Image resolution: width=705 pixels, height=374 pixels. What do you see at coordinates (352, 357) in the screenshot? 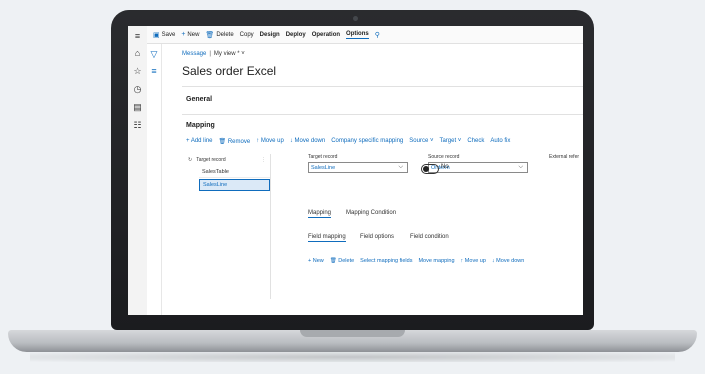
I see `laptop-shadow` at bounding box center [352, 357].